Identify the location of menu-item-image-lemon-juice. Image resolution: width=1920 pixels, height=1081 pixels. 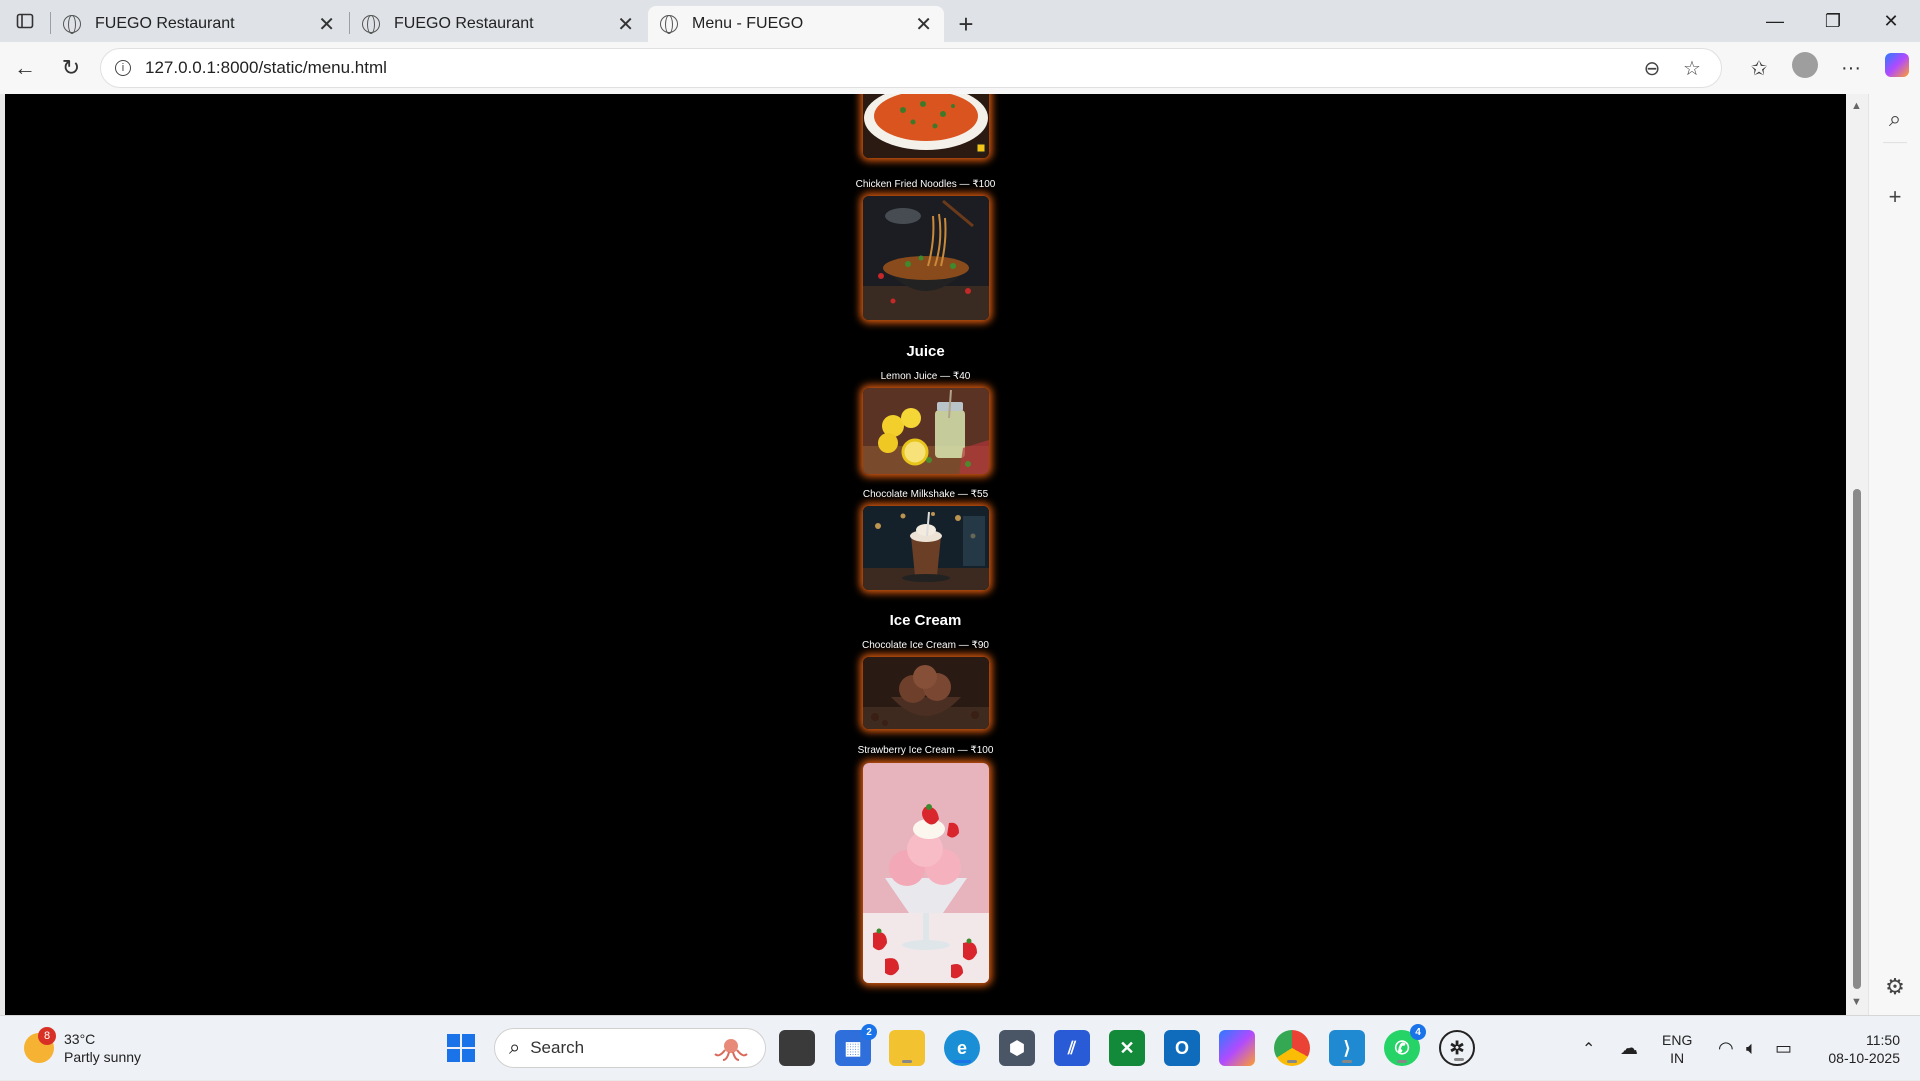
(926, 431).